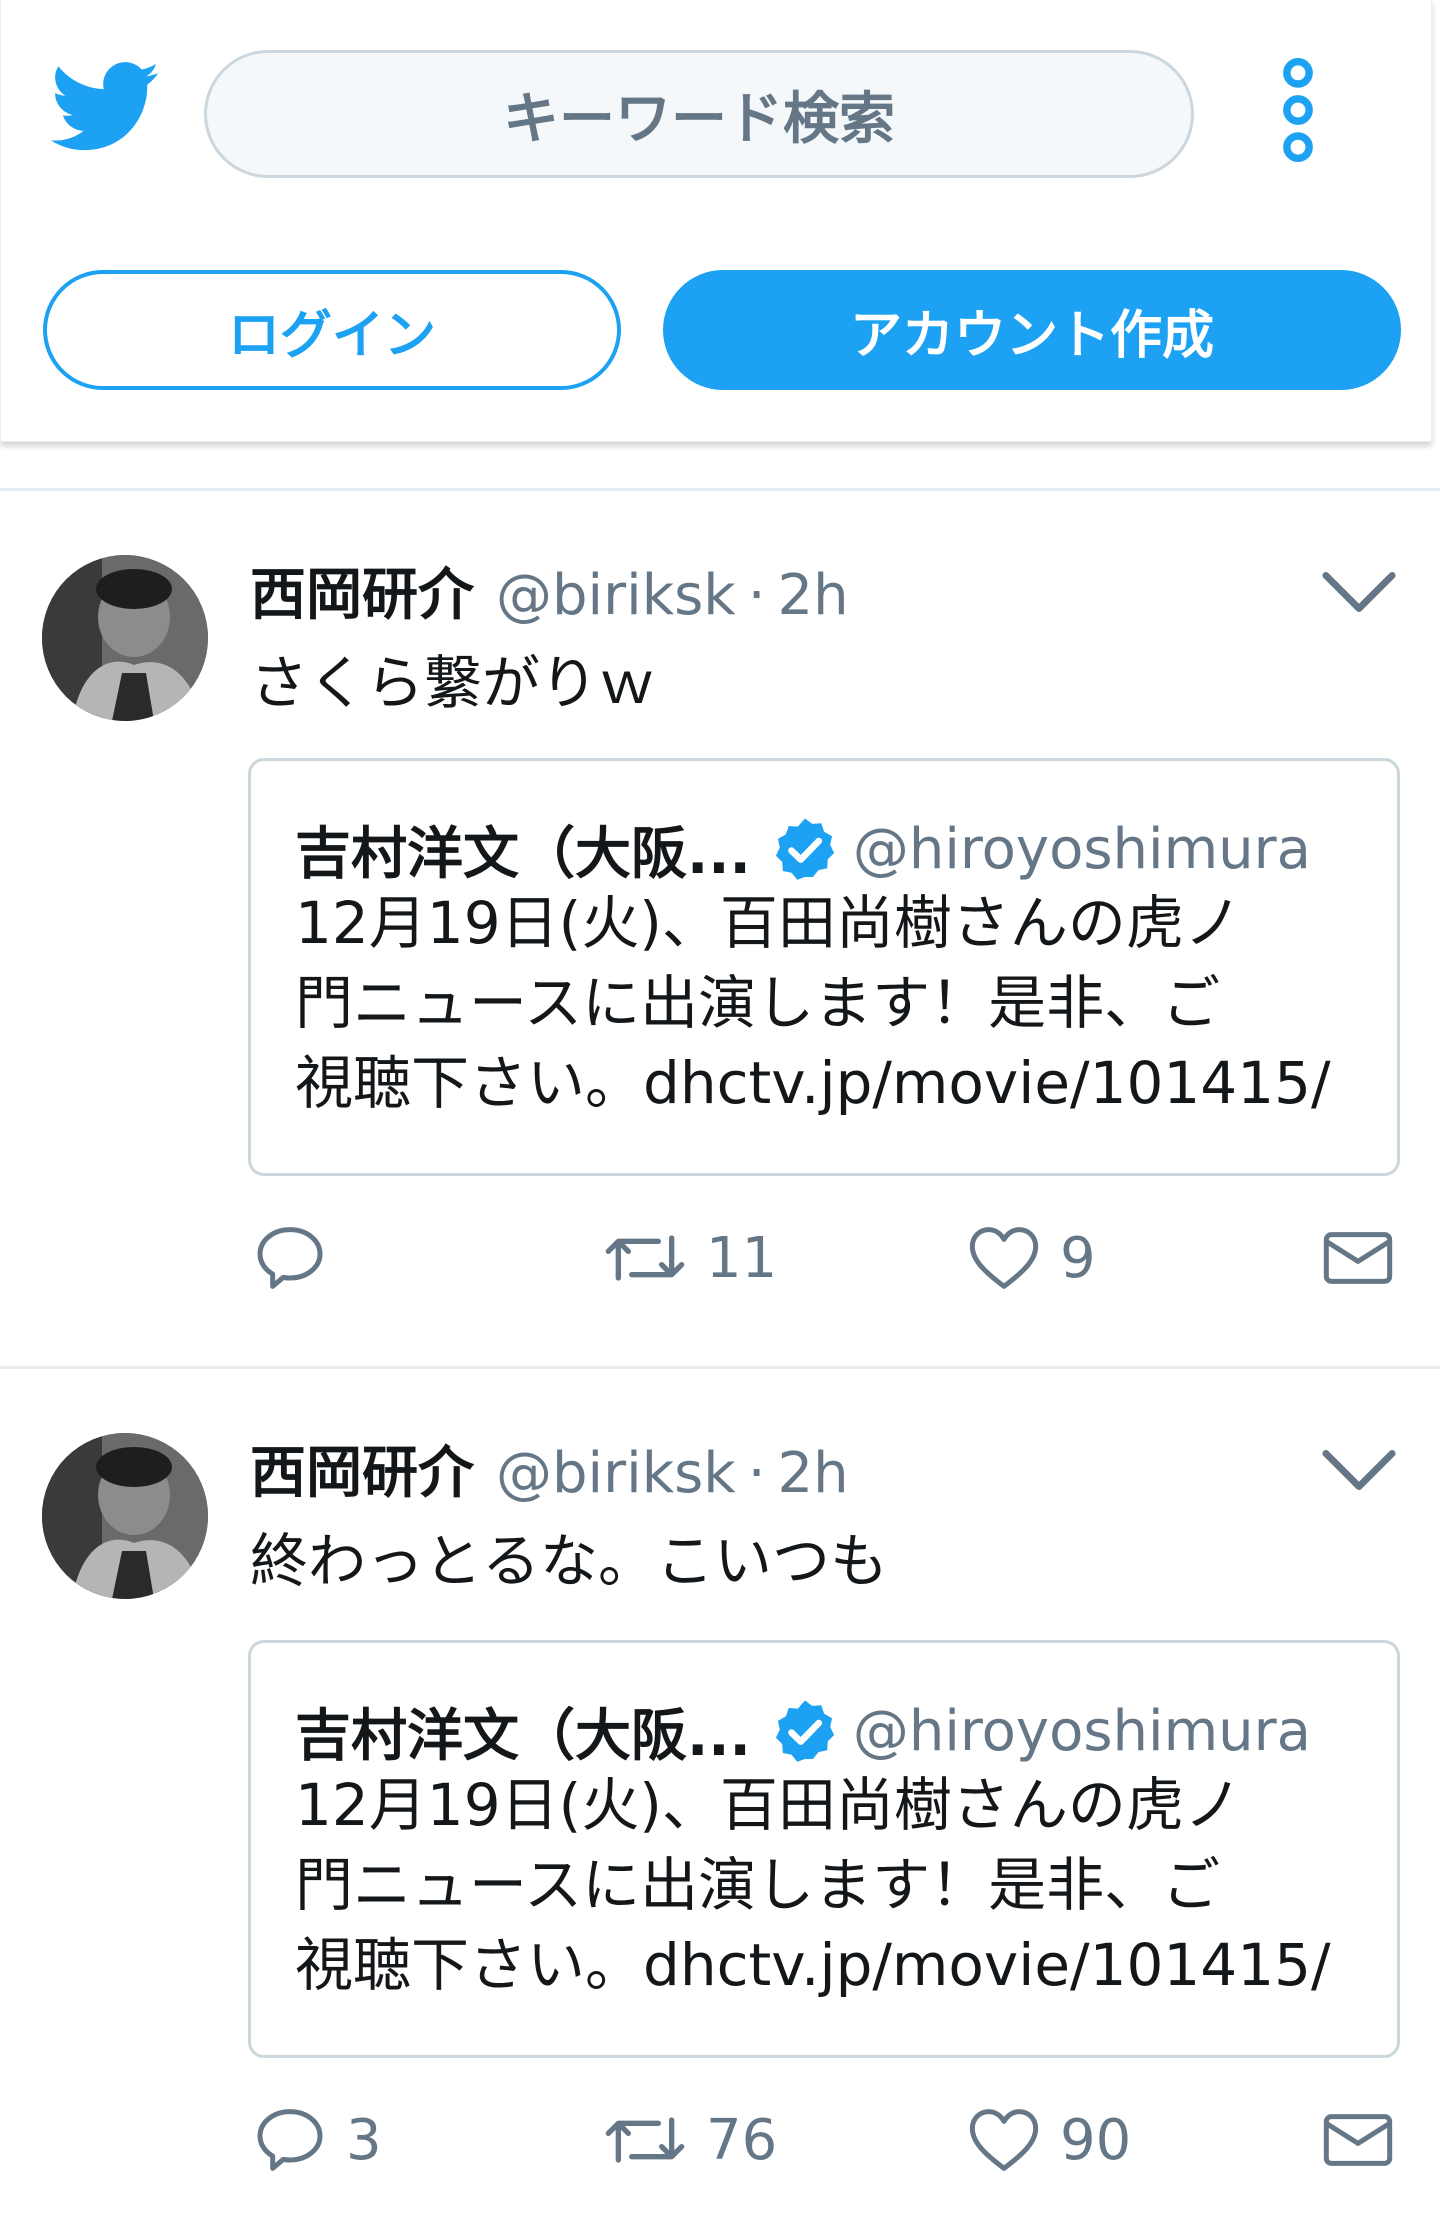 This screenshot has height=2236, width=1440. I want to click on retweet-button: 76, so click(688, 2140).